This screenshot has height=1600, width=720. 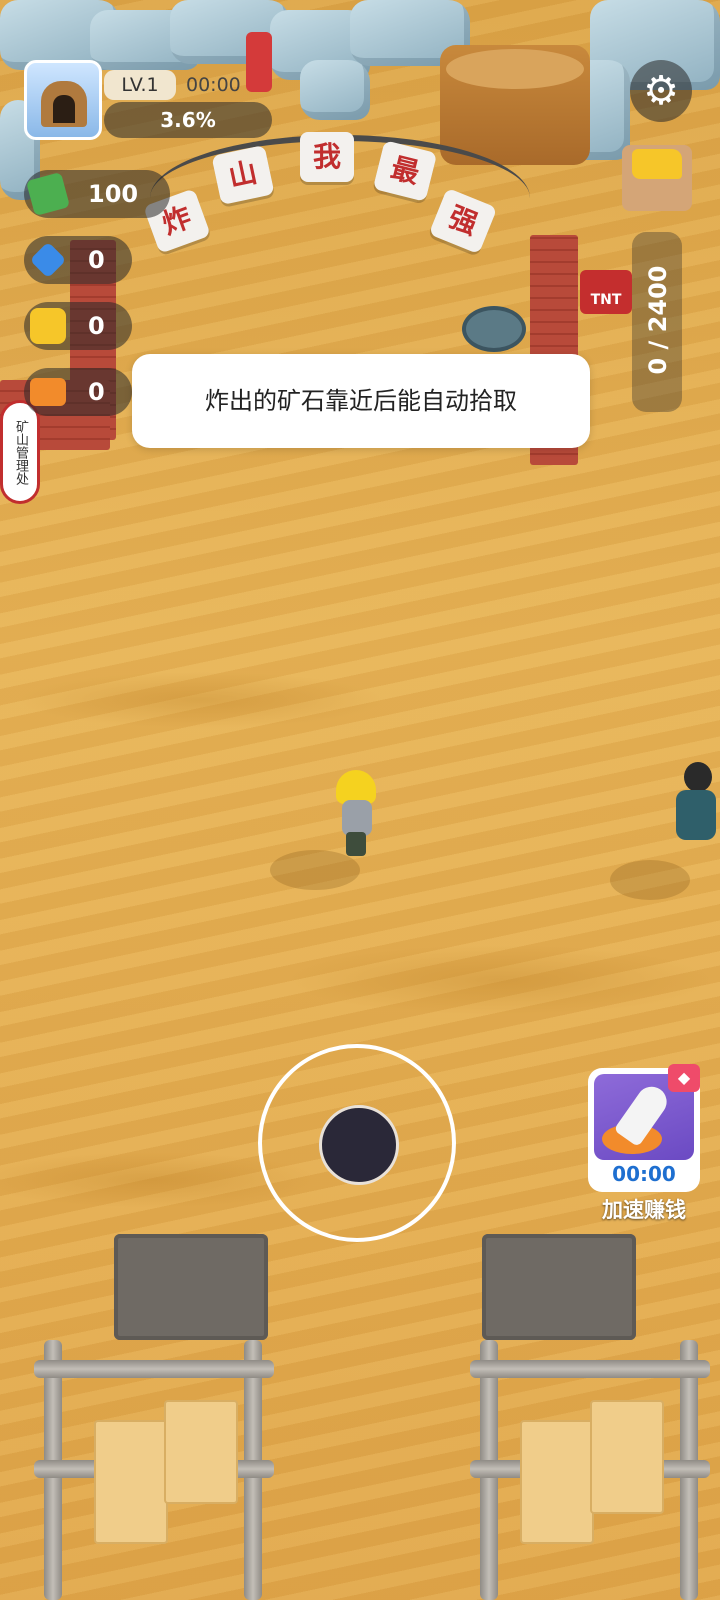 I want to click on level-badge: LV.1, so click(x=140, y=85).